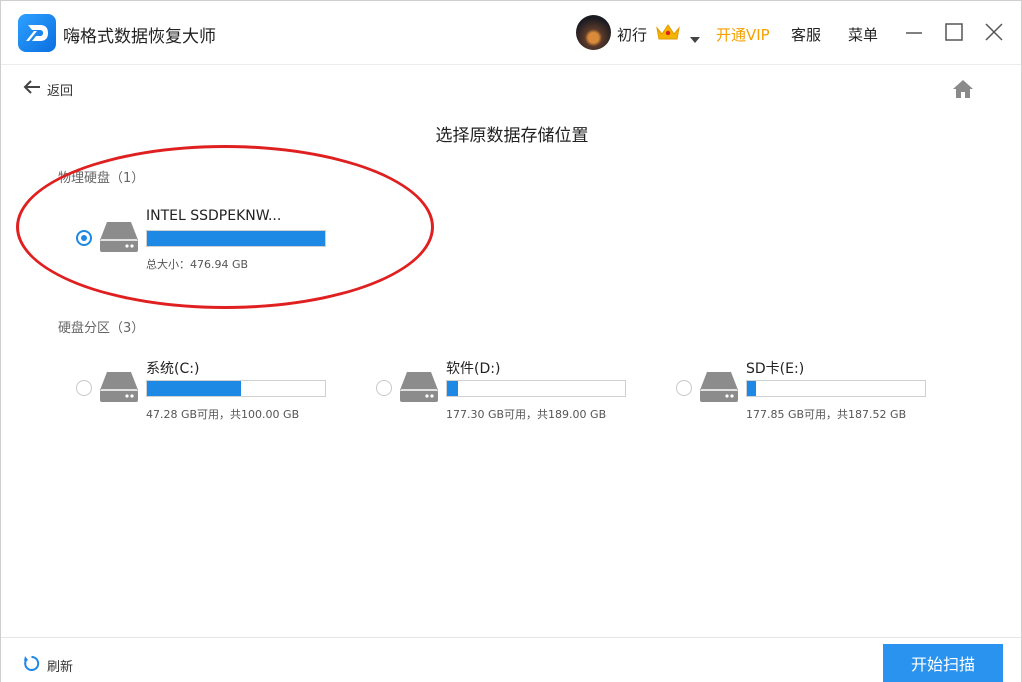 This screenshot has height=682, width=1022. Describe the element at coordinates (31, 665) in the screenshot. I see `refresh-icon` at that location.